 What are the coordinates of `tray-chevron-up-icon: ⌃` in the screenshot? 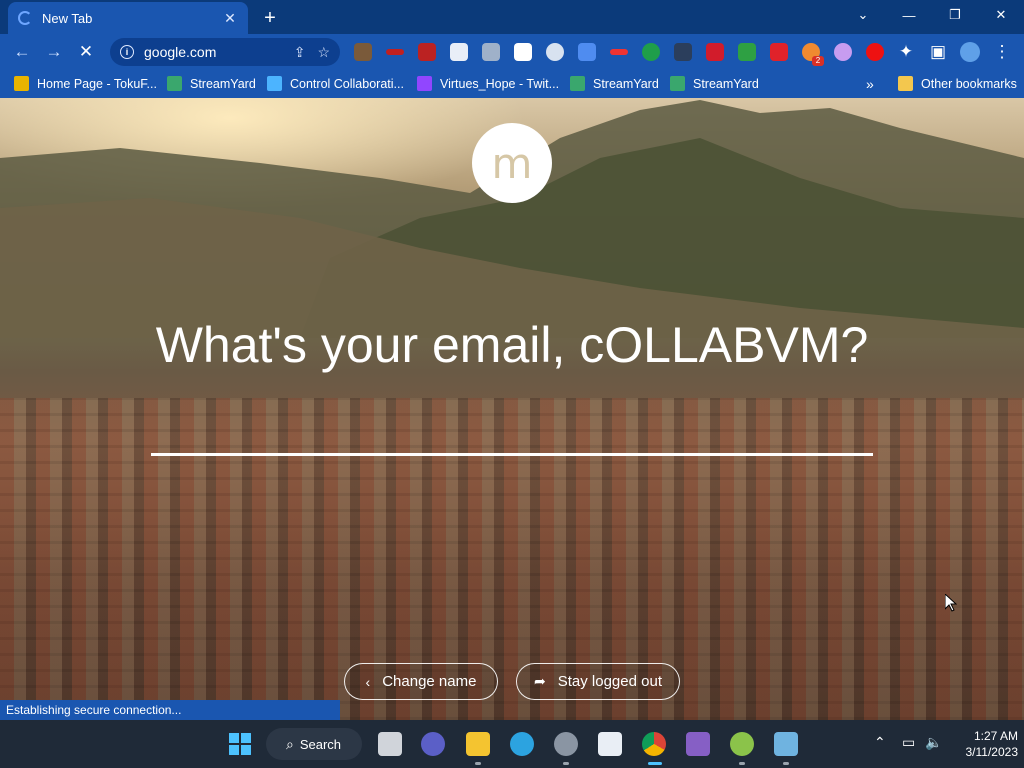 It's located at (880, 742).